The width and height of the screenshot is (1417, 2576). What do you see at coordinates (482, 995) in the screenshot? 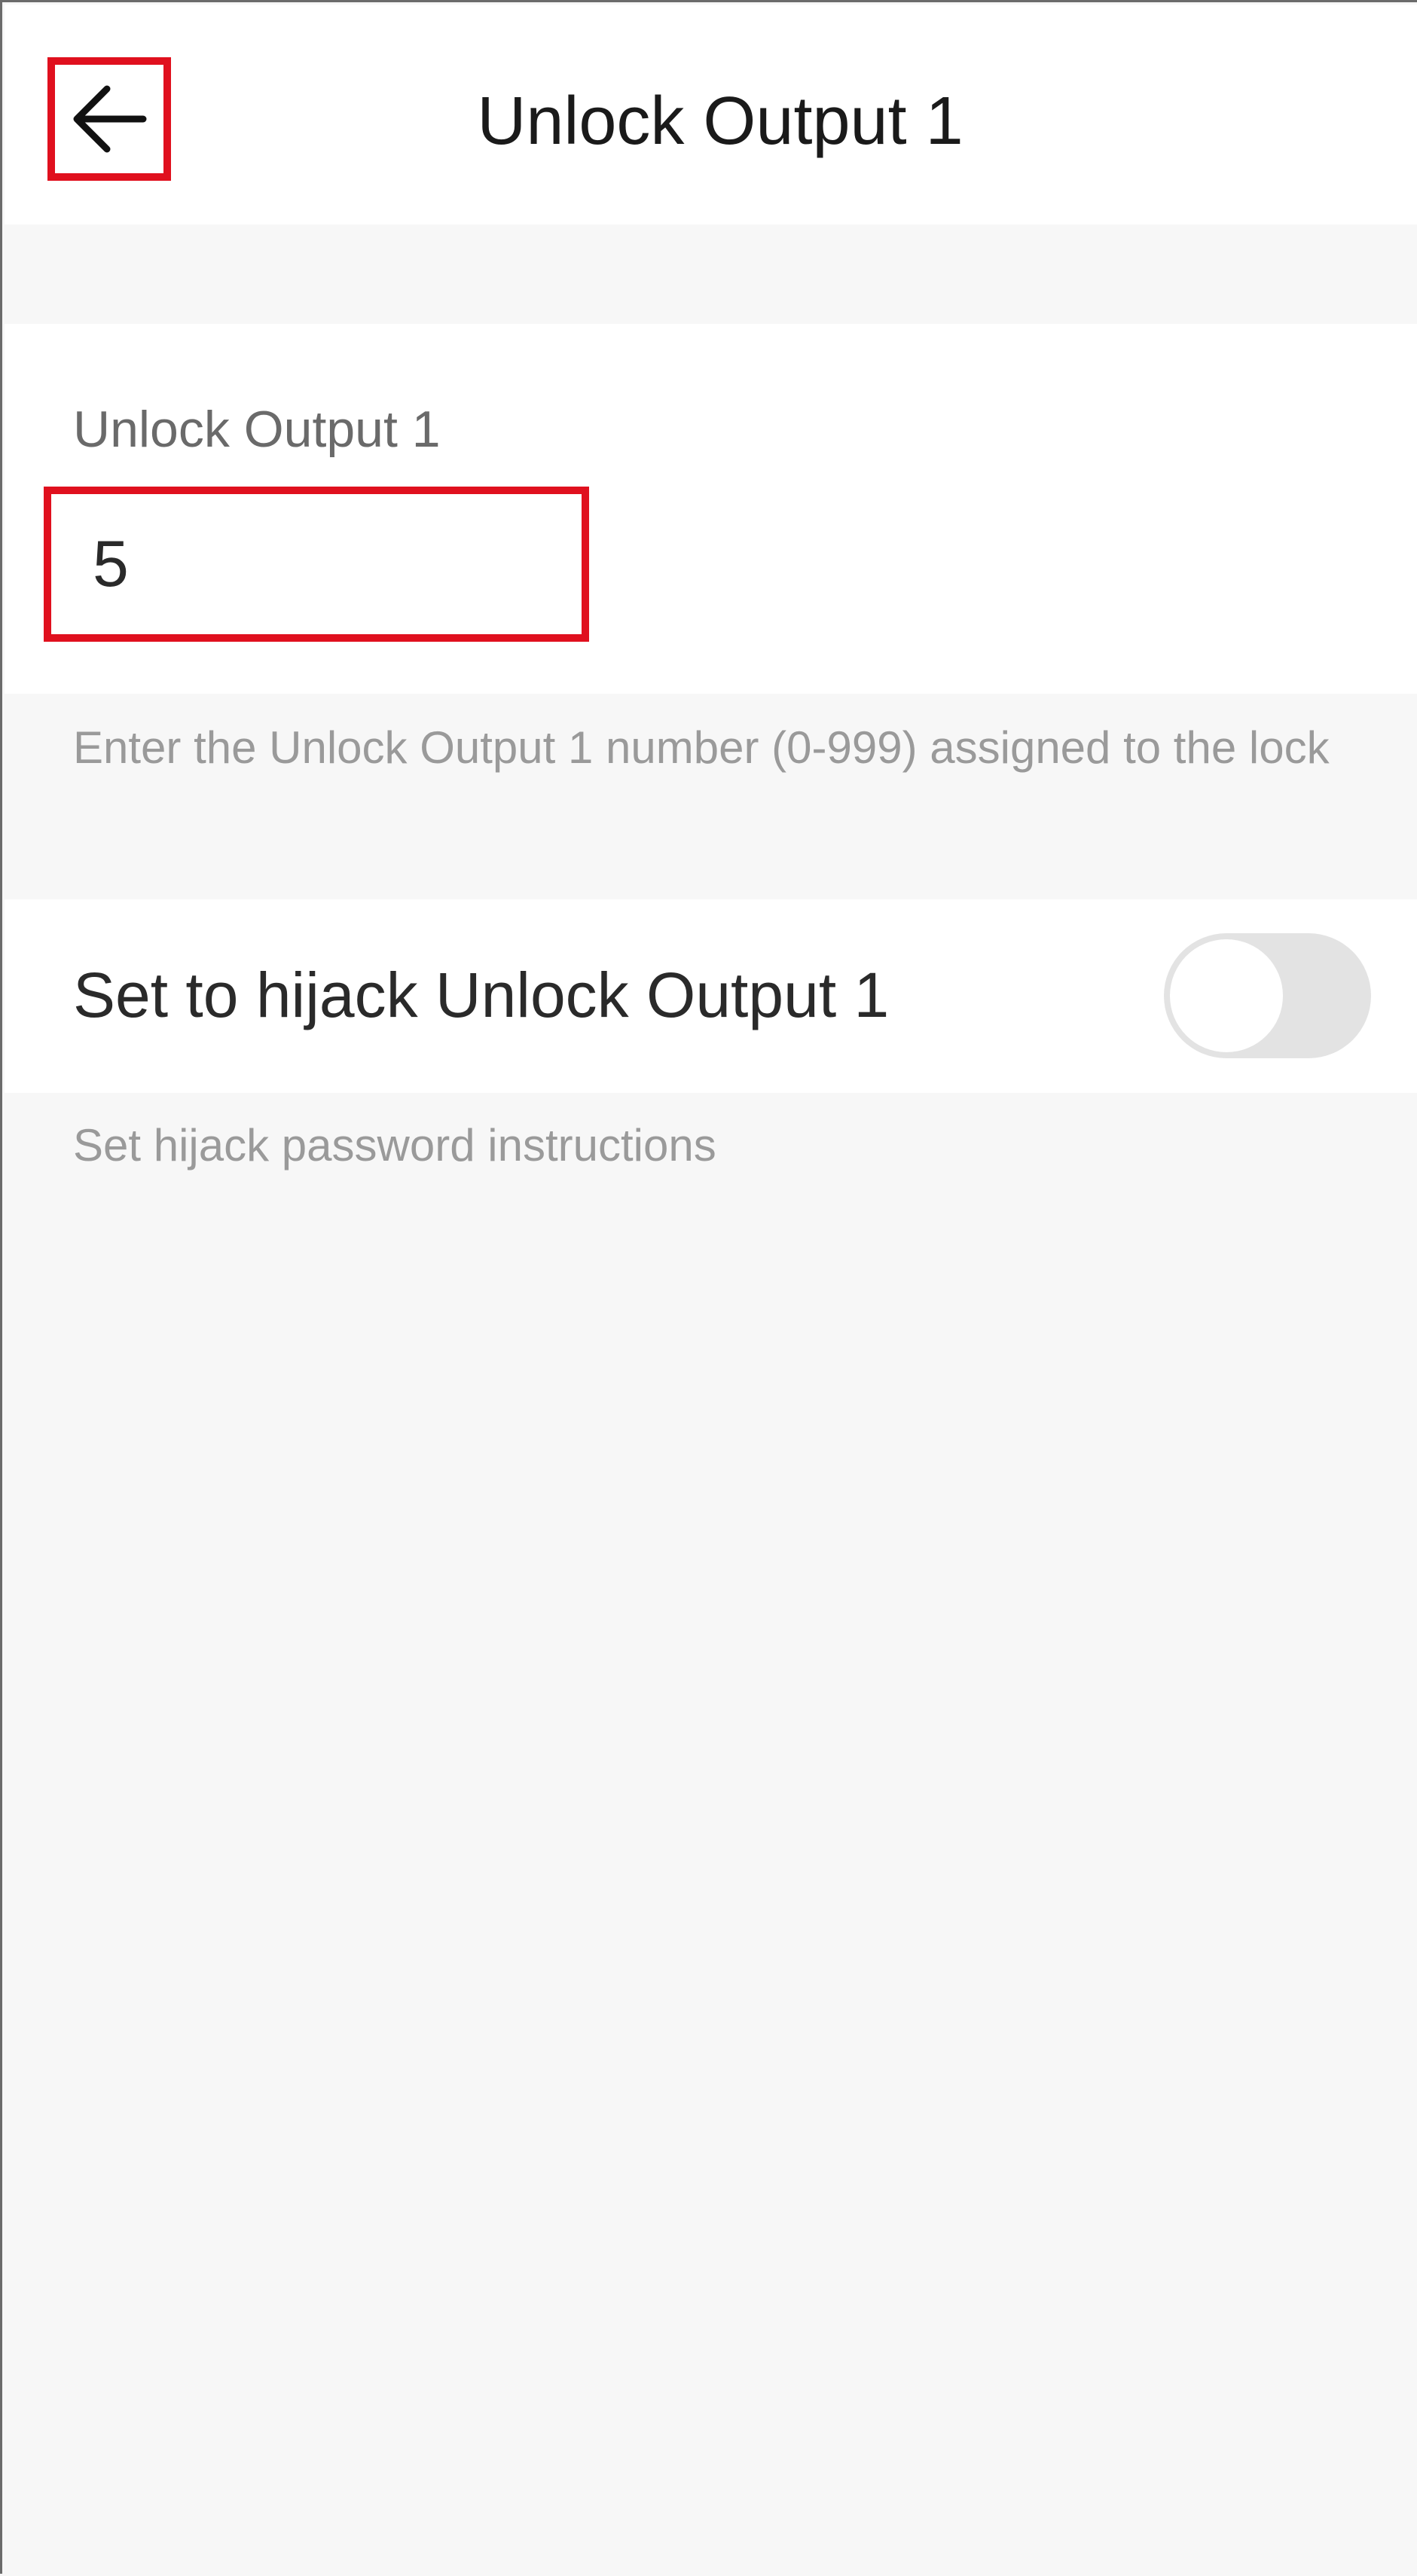
I see `hijack-toggle-label: Set to hijack Unlock Output 1` at bounding box center [482, 995].